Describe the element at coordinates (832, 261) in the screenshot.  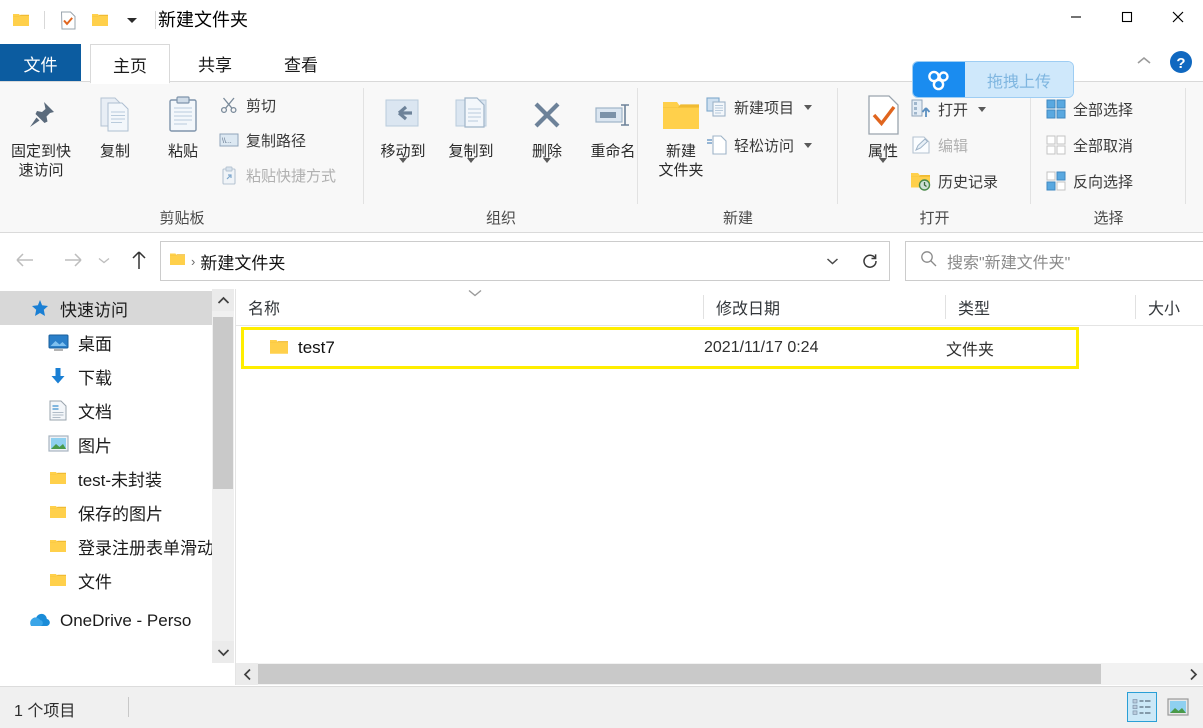
I see `address-dropdown-button` at that location.